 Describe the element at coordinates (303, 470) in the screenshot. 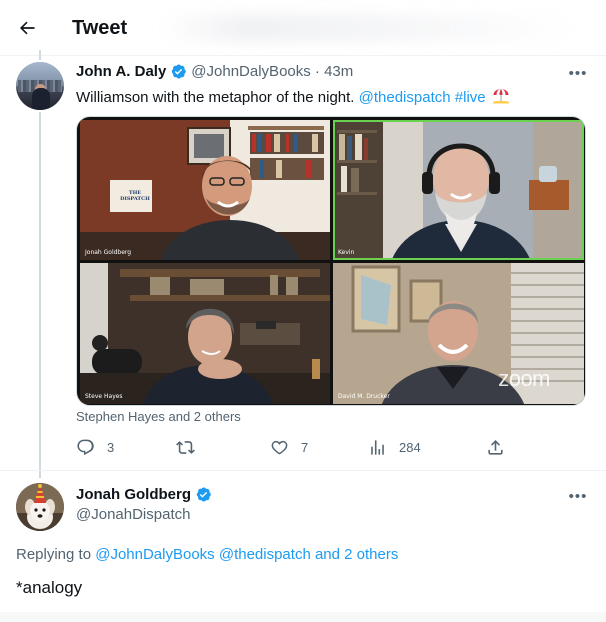

I see `tweet-divider` at that location.